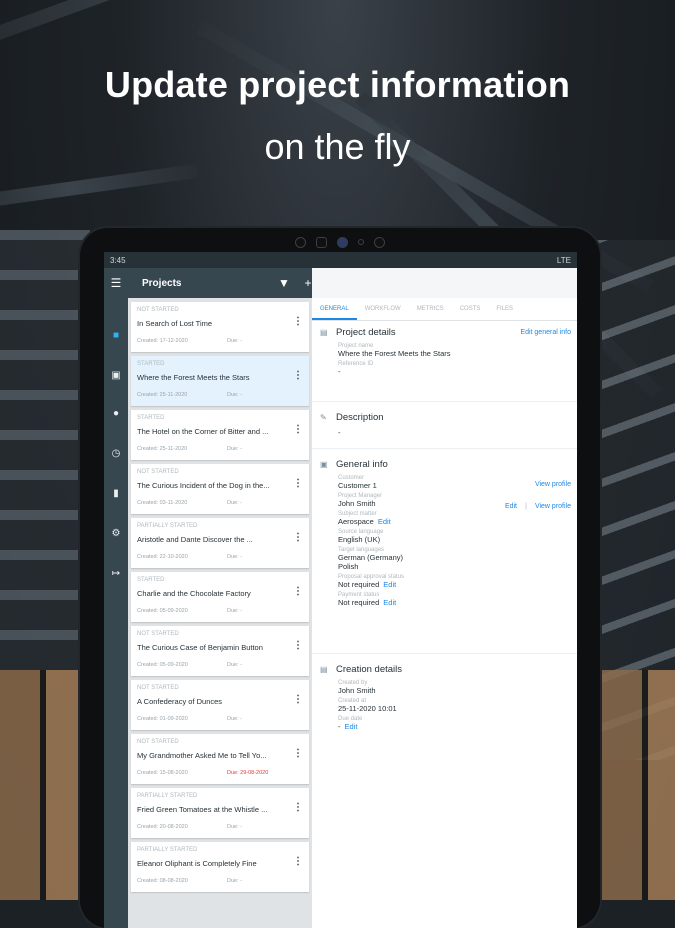 The height and width of the screenshot is (928, 675). I want to click on headline-title: Update project information, so click(337, 84).